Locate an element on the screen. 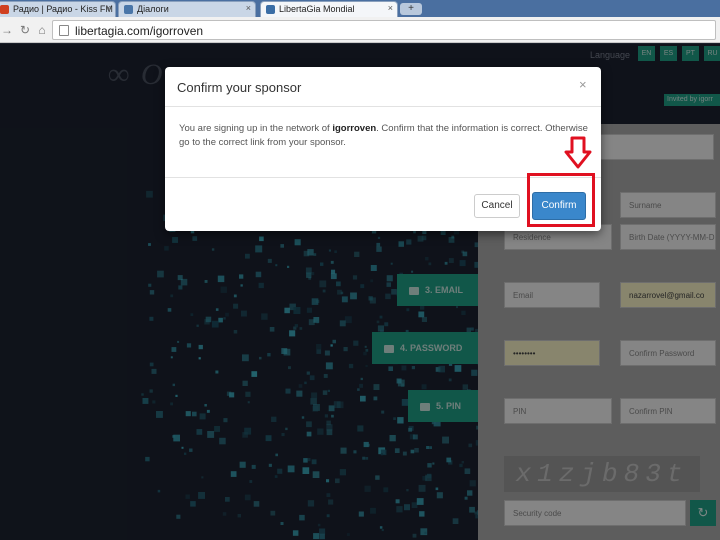 The height and width of the screenshot is (540, 720). reload-icon: ↻ is located at coordinates (25, 30).